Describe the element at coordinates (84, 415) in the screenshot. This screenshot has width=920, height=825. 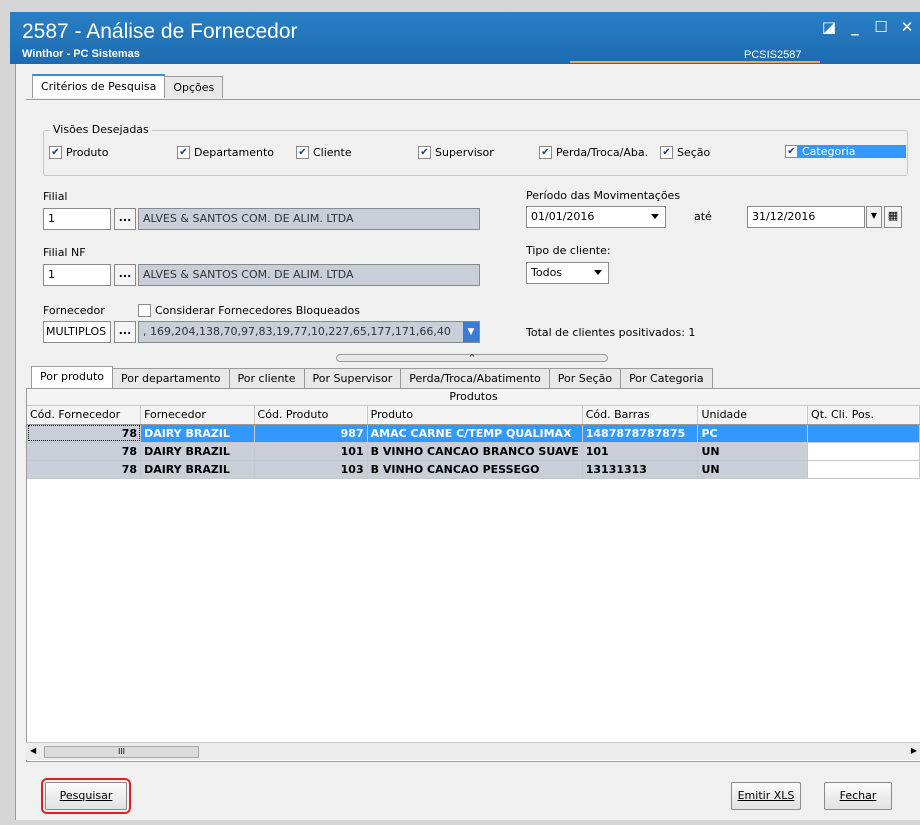
I see `column-header: Cód. Fornecedor` at that location.